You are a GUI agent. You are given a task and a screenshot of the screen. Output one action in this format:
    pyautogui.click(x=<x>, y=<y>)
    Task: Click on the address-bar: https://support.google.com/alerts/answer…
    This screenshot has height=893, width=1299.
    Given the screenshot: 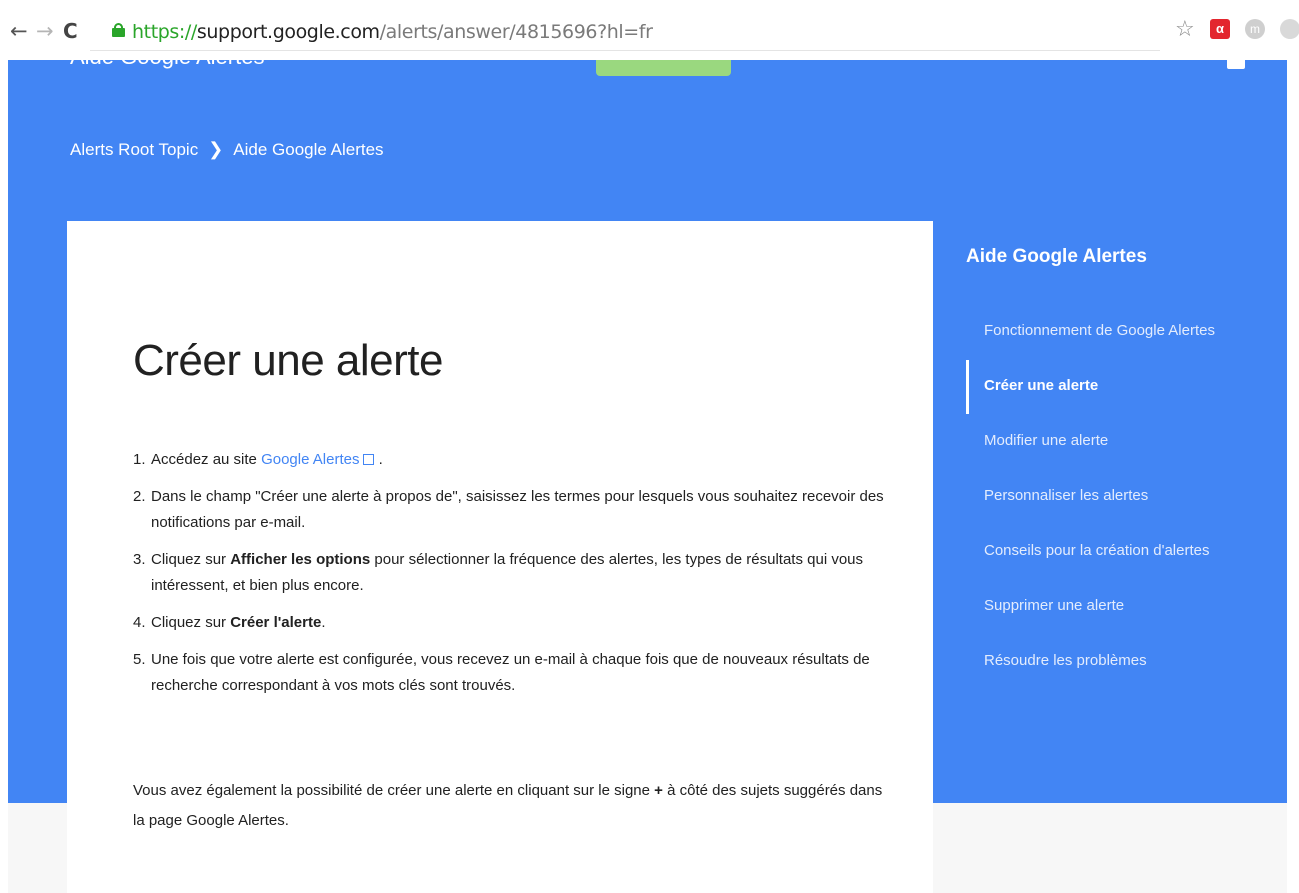 What is the action you would take?
    pyautogui.click(x=625, y=31)
    